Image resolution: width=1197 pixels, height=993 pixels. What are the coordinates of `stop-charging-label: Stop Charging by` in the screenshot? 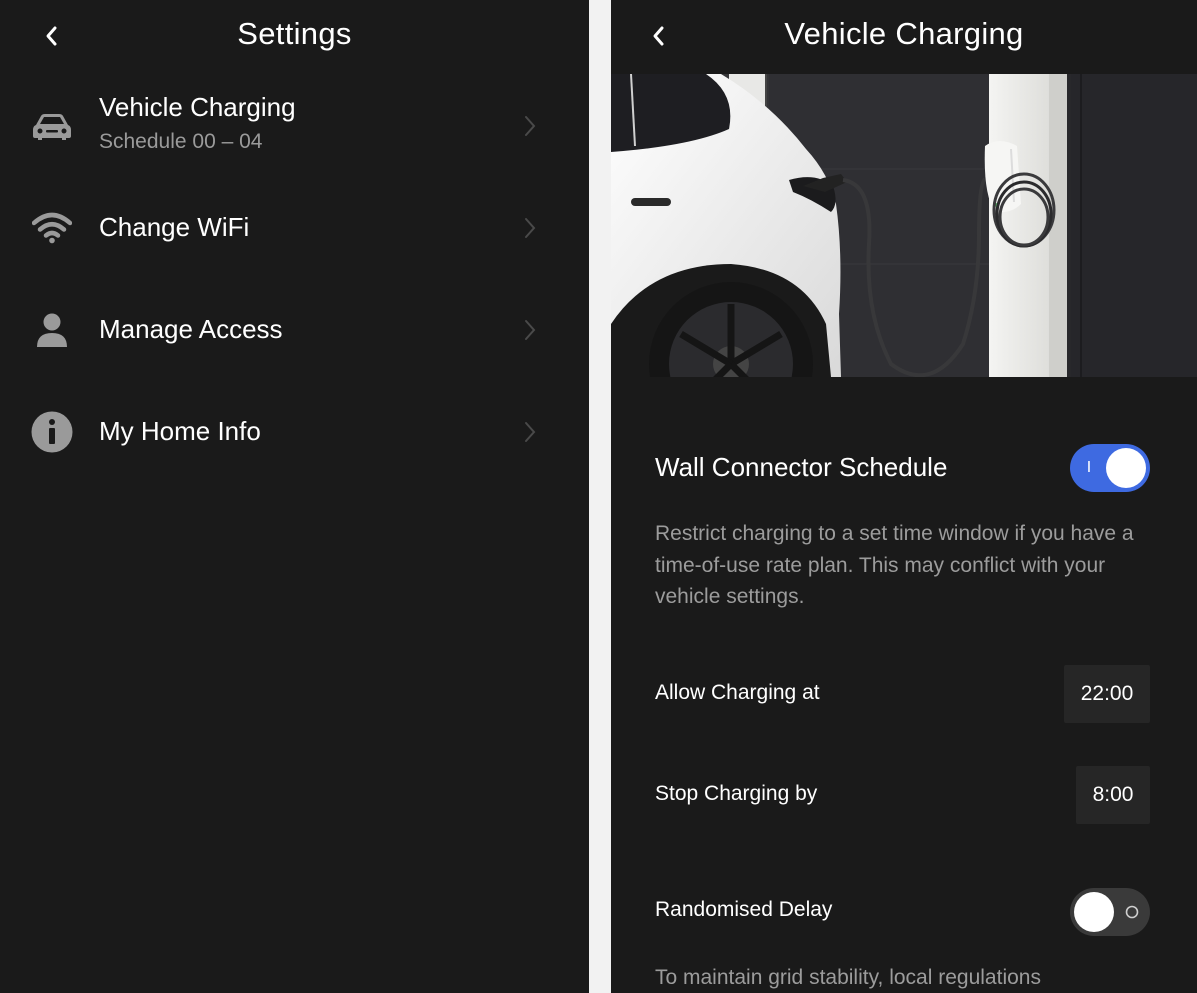 It's located at (736, 793).